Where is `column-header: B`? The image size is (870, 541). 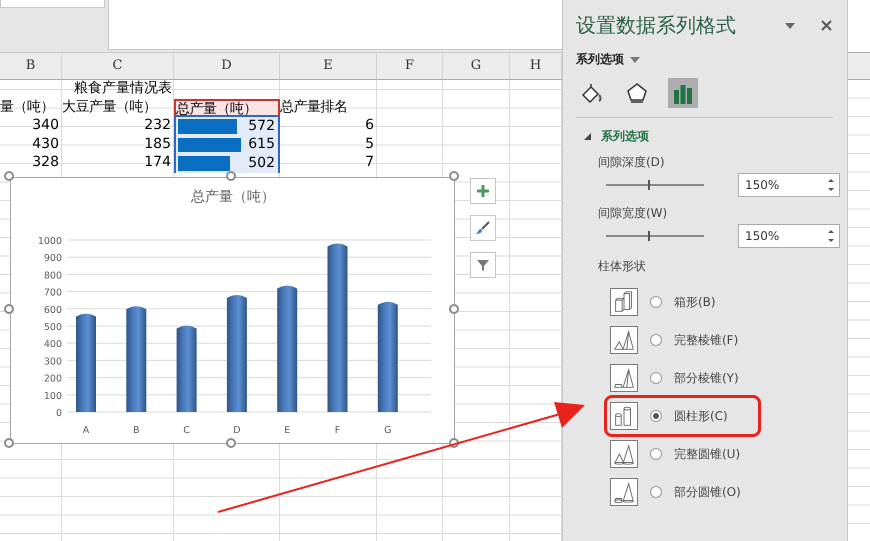 column-header: B is located at coordinates (31, 66).